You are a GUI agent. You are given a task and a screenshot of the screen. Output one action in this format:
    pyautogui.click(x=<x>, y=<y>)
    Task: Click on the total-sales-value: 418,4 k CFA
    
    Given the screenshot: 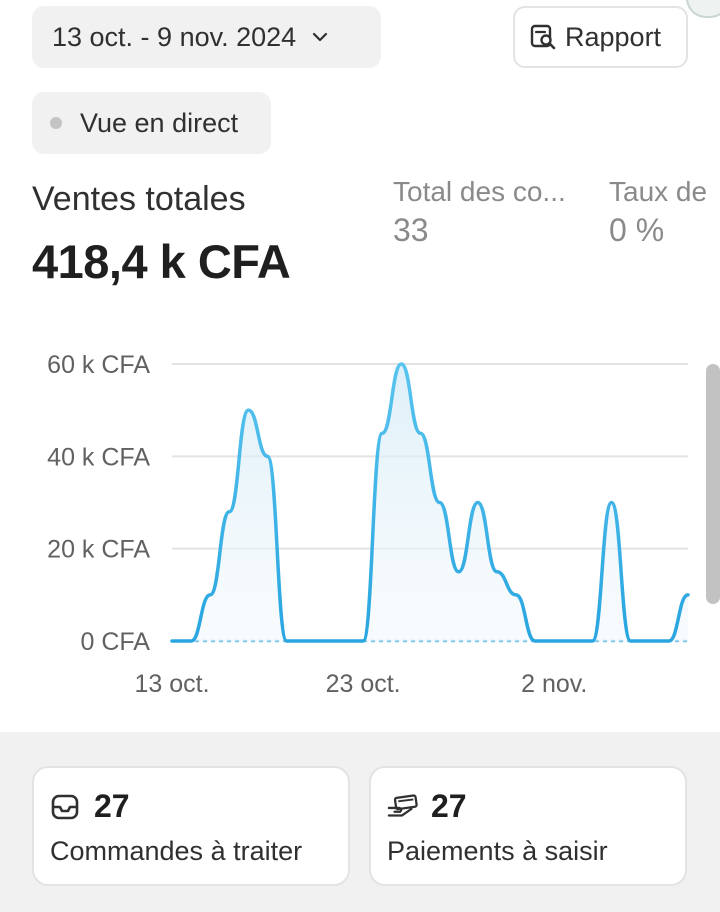 What is the action you would take?
    pyautogui.click(x=161, y=261)
    